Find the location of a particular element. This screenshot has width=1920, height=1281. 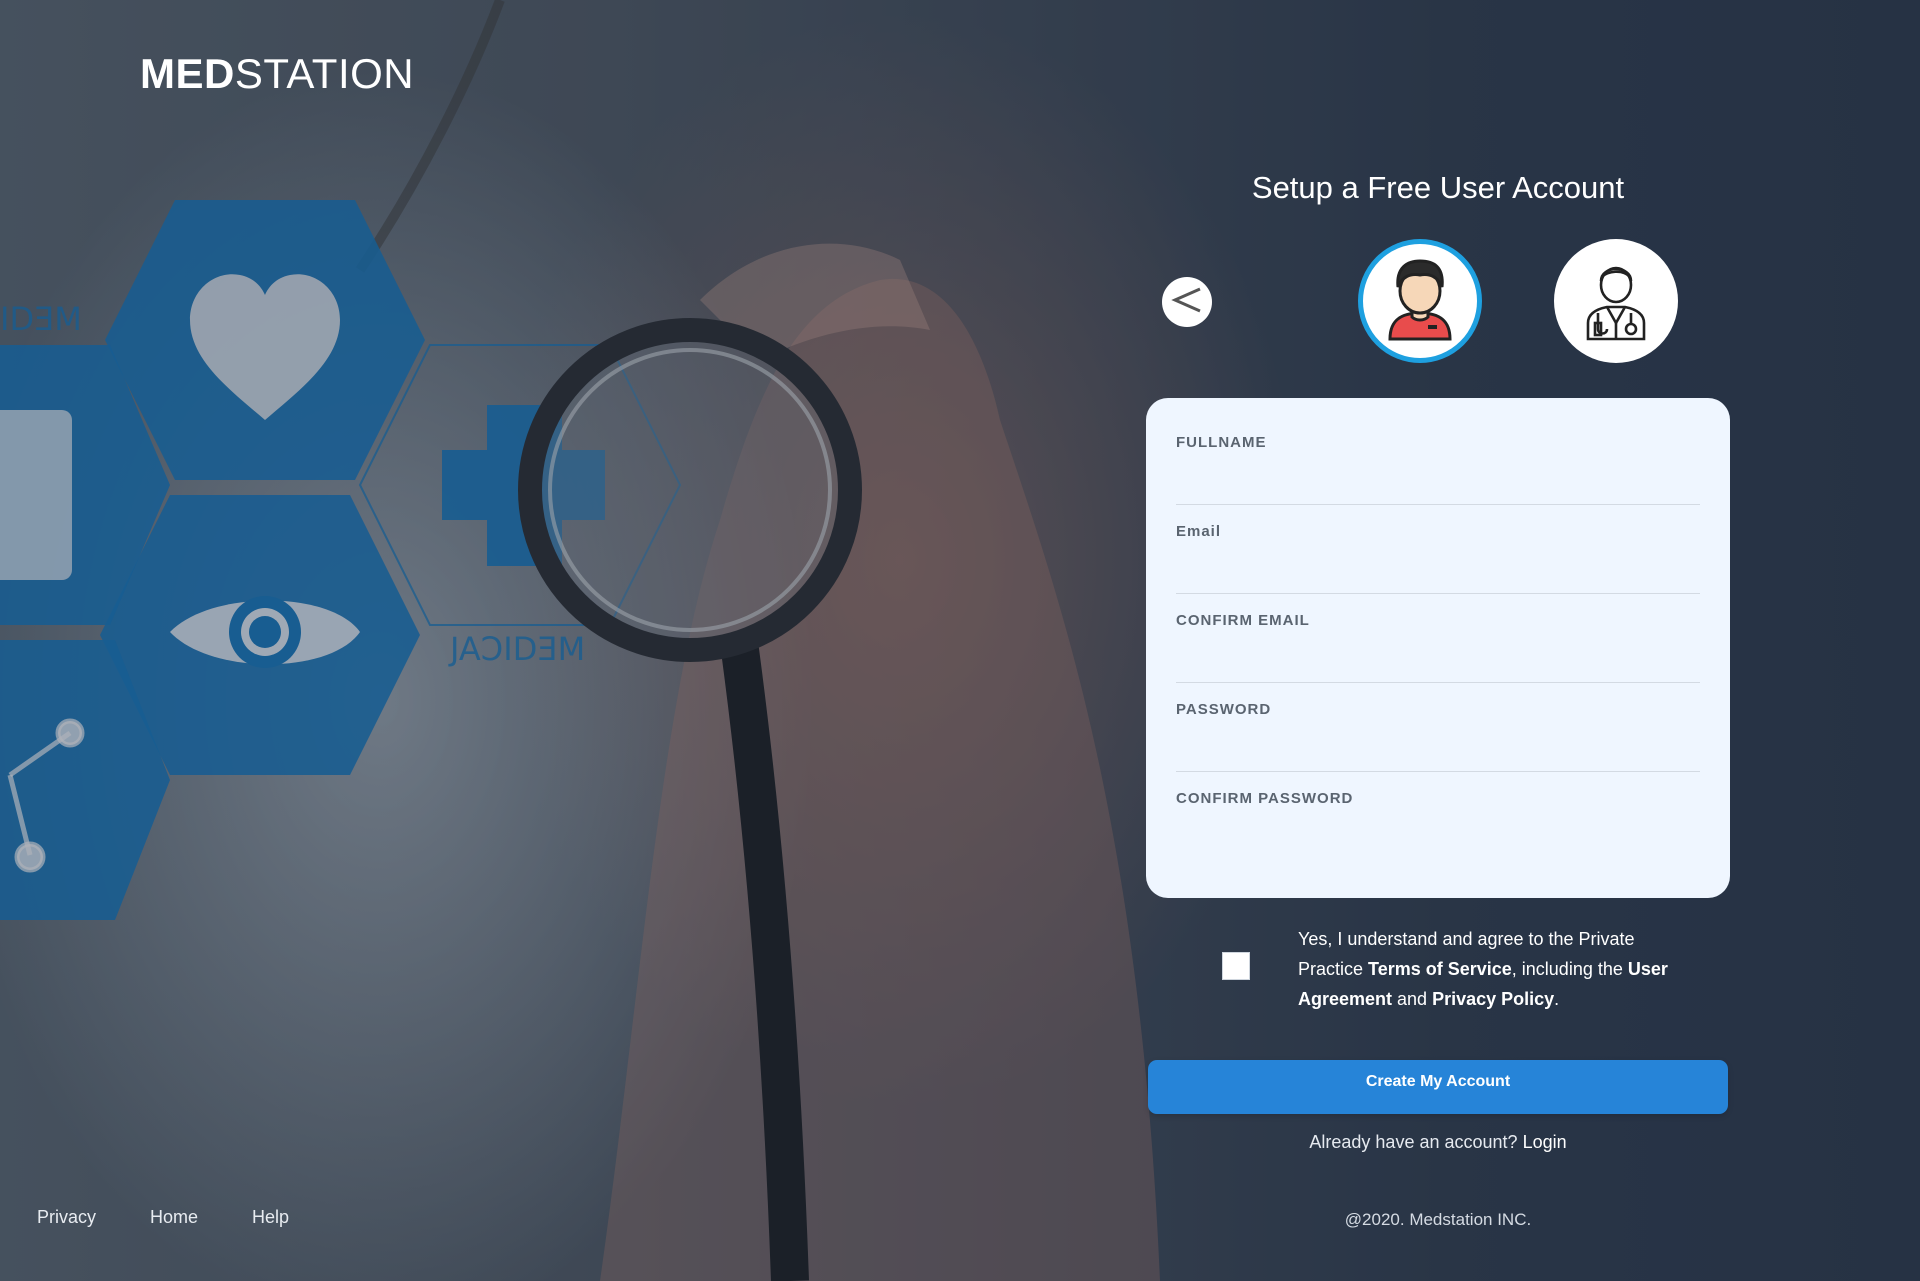

doctor-avatar-icon is located at coordinates (1616, 301).